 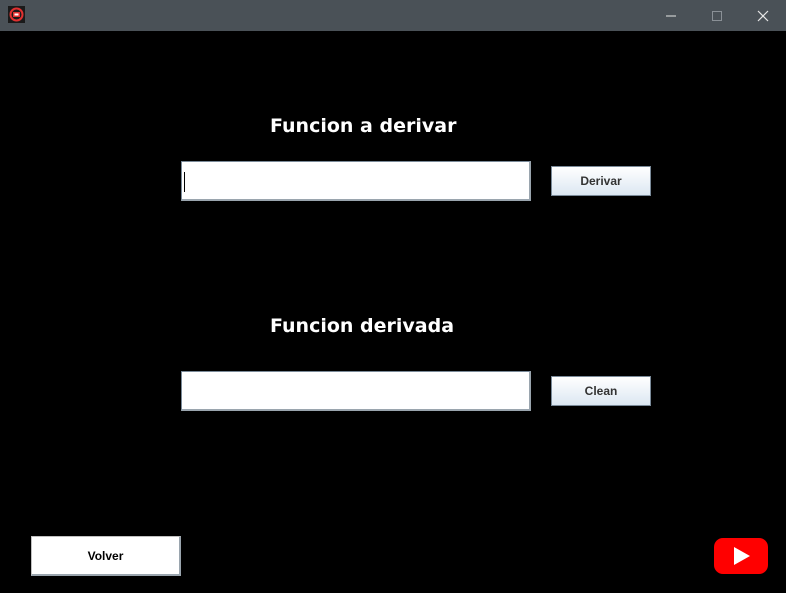 What do you see at coordinates (363, 126) in the screenshot?
I see `input-function-heading: Funcion a derivar` at bounding box center [363, 126].